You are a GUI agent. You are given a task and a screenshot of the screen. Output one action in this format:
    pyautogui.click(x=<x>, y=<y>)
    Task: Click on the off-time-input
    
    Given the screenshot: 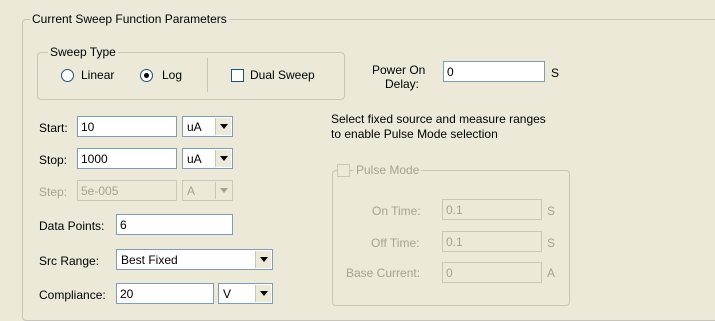 What is the action you would take?
    pyautogui.click(x=492, y=241)
    